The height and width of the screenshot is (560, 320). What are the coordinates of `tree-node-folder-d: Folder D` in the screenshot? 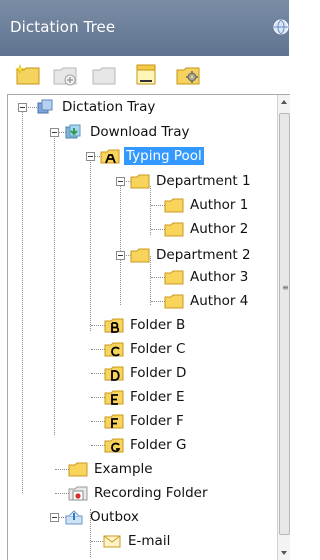 It's located at (146, 373).